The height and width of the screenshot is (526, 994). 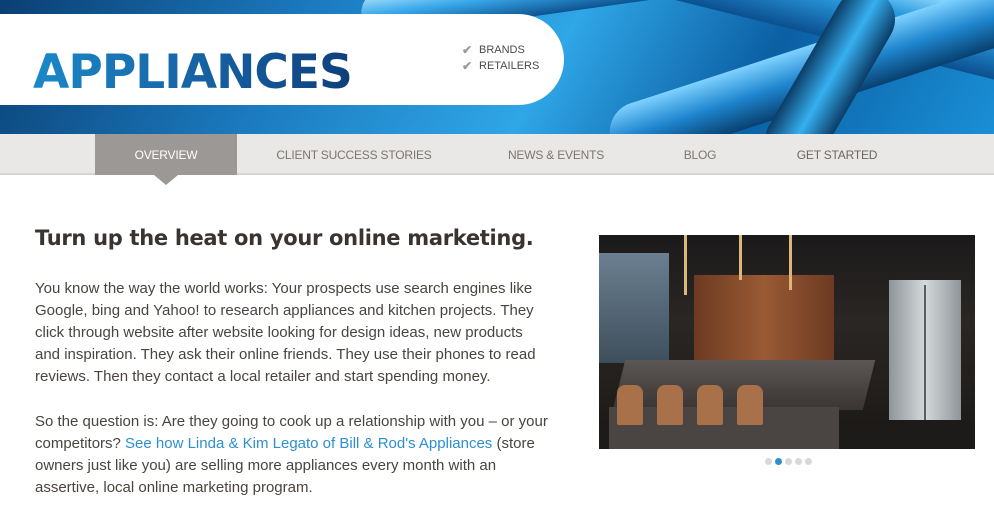 I want to click on logo-panel: APPLIANCES ✔ BRANDS ✔ RETAILERS, so click(x=282, y=59).